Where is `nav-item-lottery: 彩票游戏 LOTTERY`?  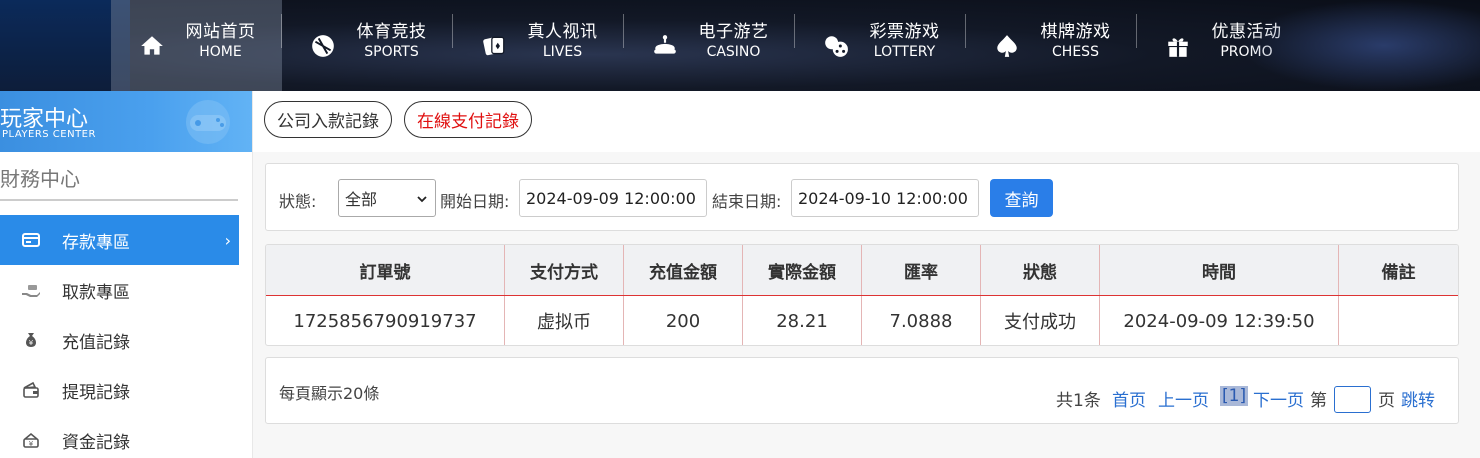
nav-item-lottery: 彩票游戏 LOTTERY is located at coordinates (880, 45).